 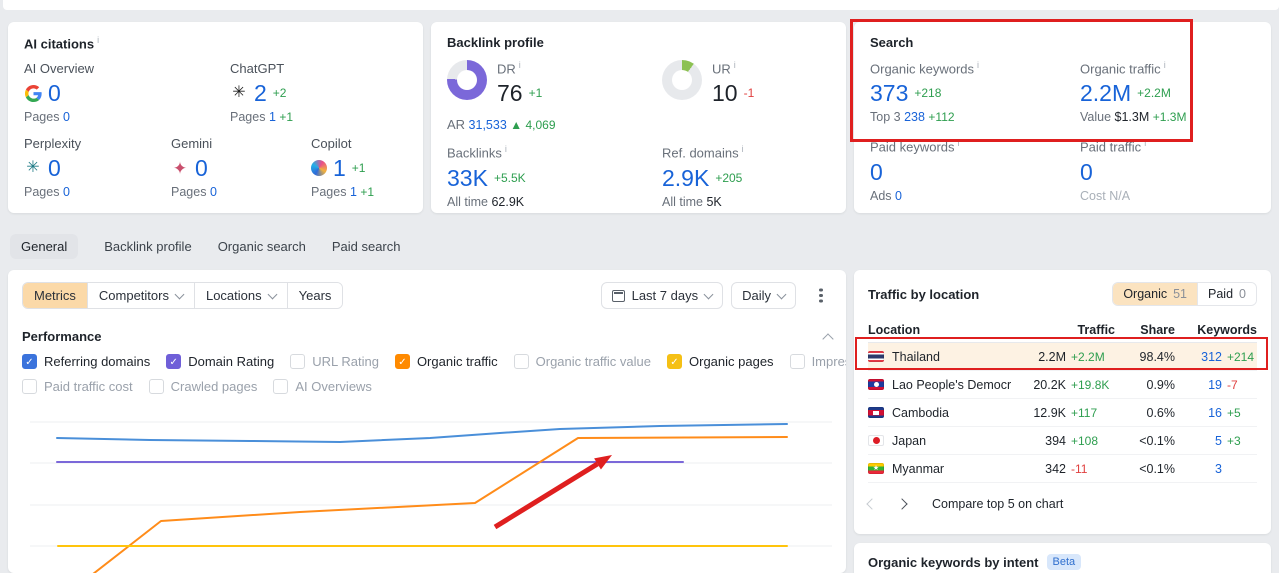 I want to click on ai-citation-copilot: Copilot 1 +1 Pages 1 +1, so click(x=342, y=168).